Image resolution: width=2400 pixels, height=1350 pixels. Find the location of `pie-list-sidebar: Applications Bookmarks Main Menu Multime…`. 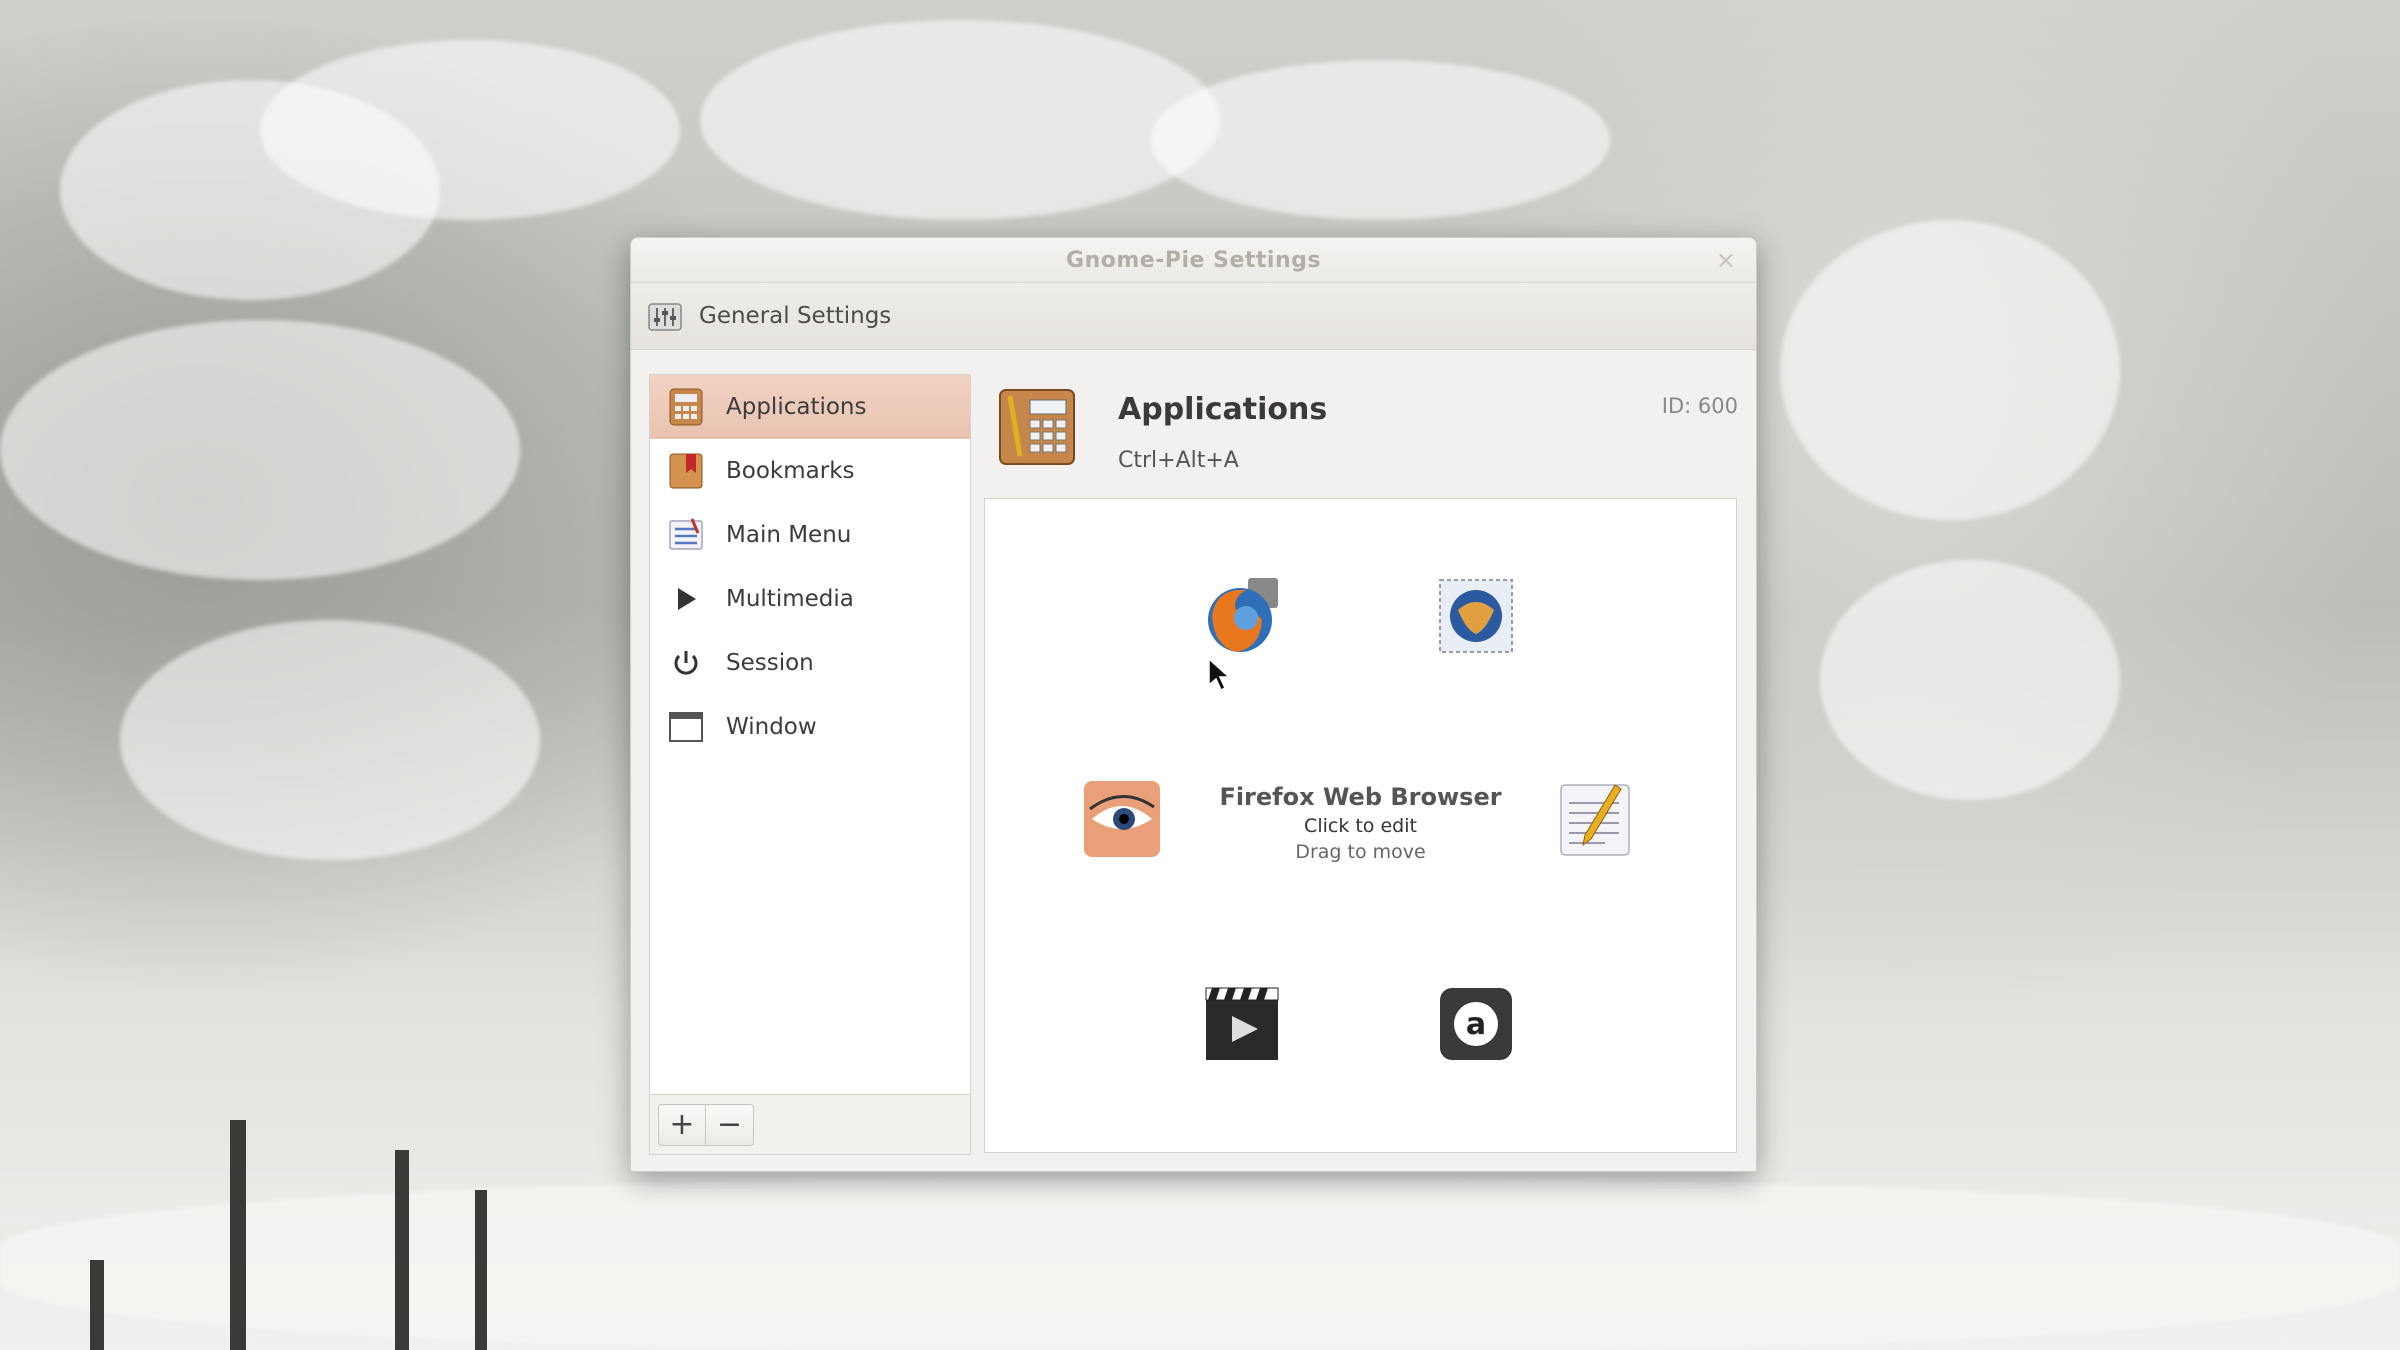

pie-list-sidebar: Applications Bookmarks Main Menu Multime… is located at coordinates (810, 764).